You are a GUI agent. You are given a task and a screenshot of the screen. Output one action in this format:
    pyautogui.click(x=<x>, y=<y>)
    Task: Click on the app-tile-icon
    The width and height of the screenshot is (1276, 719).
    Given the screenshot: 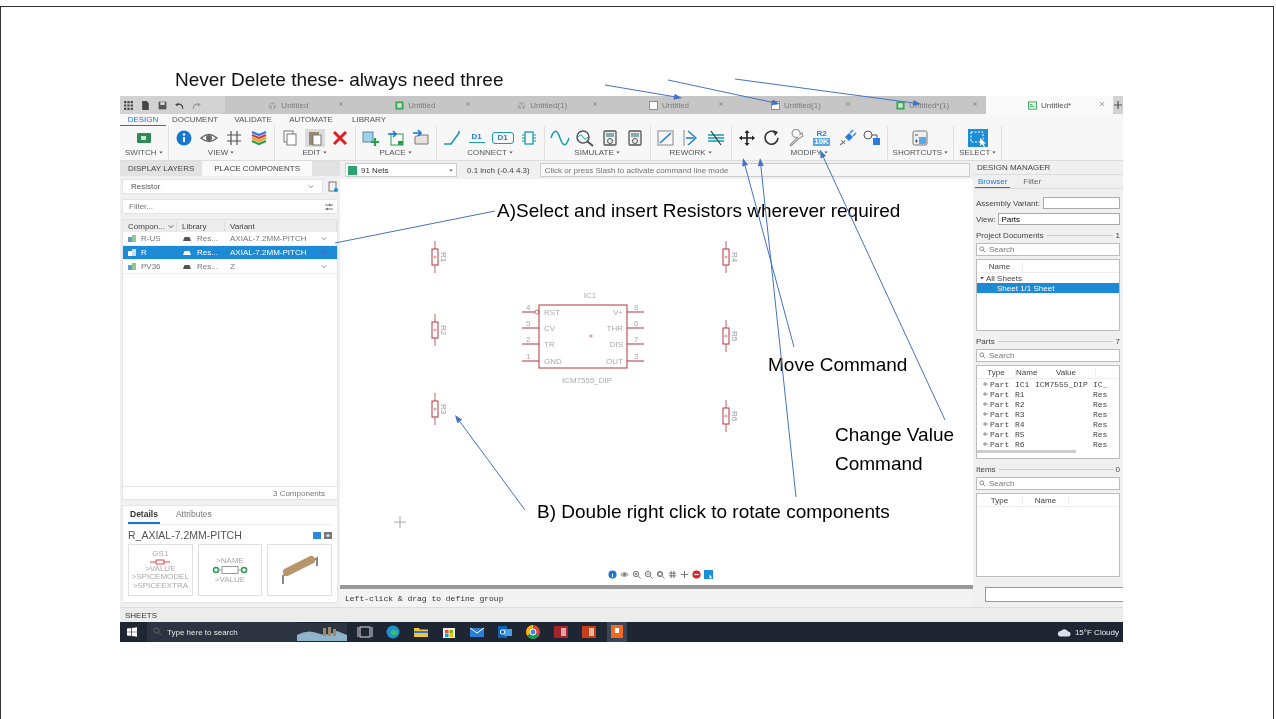 What is the action you would take?
    pyautogui.click(x=617, y=632)
    